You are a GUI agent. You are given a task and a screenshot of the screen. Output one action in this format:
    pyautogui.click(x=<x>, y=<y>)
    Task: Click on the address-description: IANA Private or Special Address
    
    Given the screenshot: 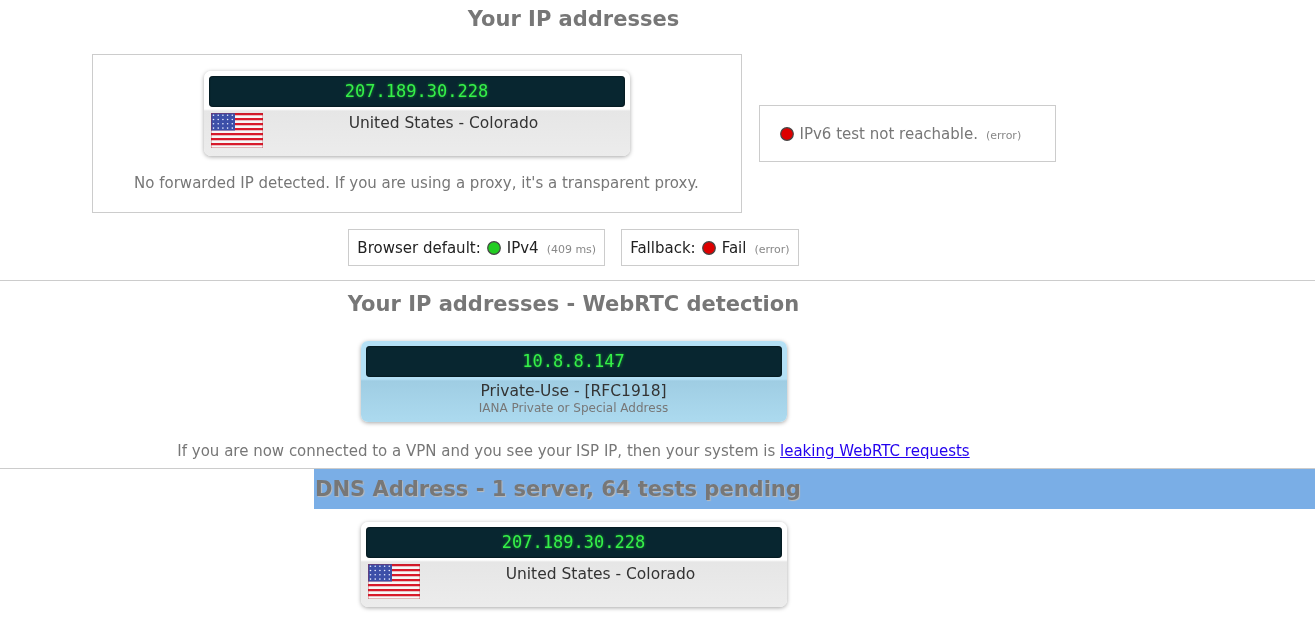 What is the action you would take?
    pyautogui.click(x=573, y=408)
    